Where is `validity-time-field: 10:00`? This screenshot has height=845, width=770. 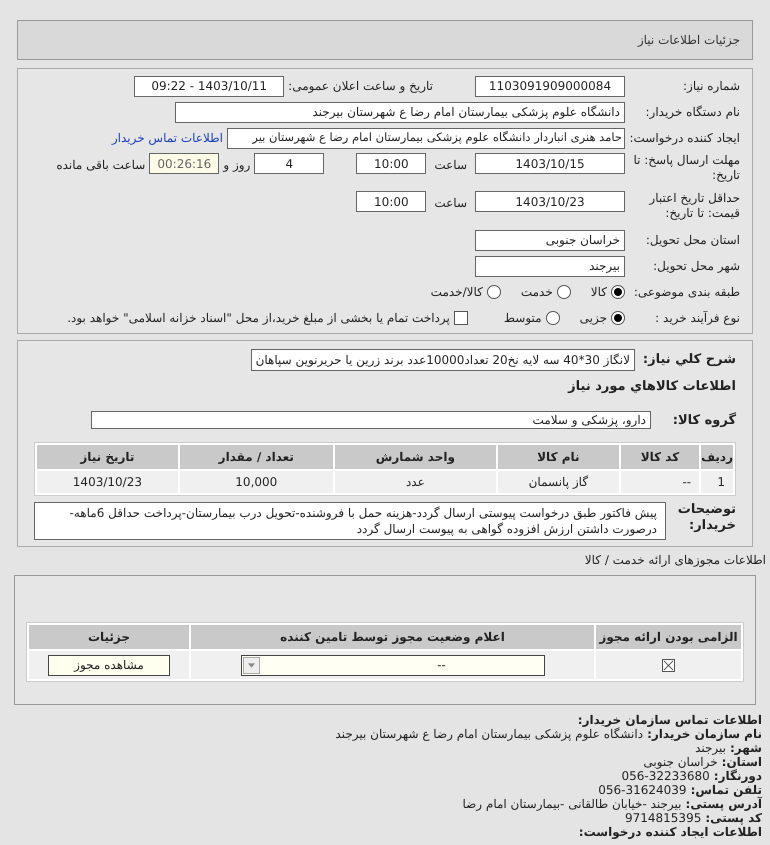 validity-time-field: 10:00 is located at coordinates (391, 201).